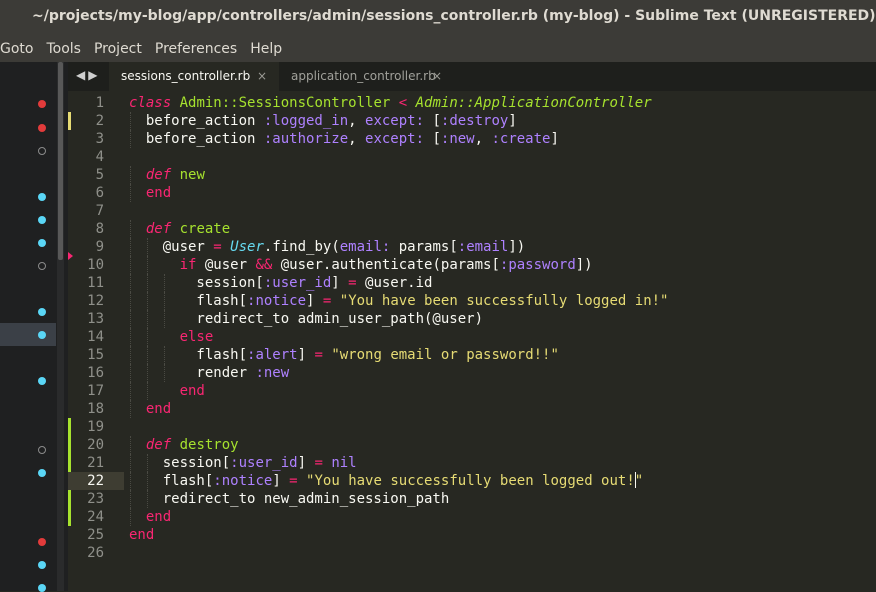  Describe the element at coordinates (502, 445) in the screenshot. I see `code-line: def destroy` at that location.